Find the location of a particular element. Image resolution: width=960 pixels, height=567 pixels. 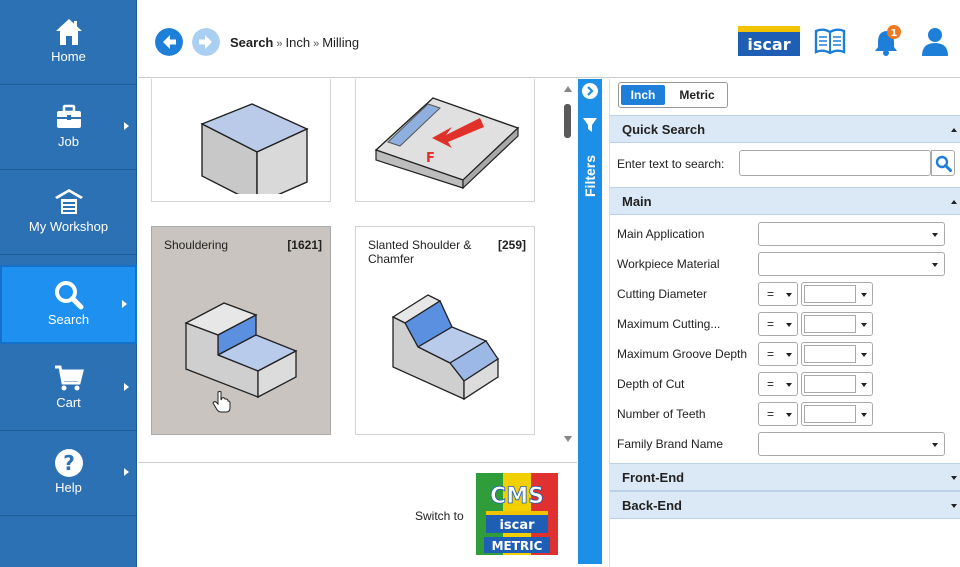

back-end-section-title: Back-End is located at coordinates (652, 505).